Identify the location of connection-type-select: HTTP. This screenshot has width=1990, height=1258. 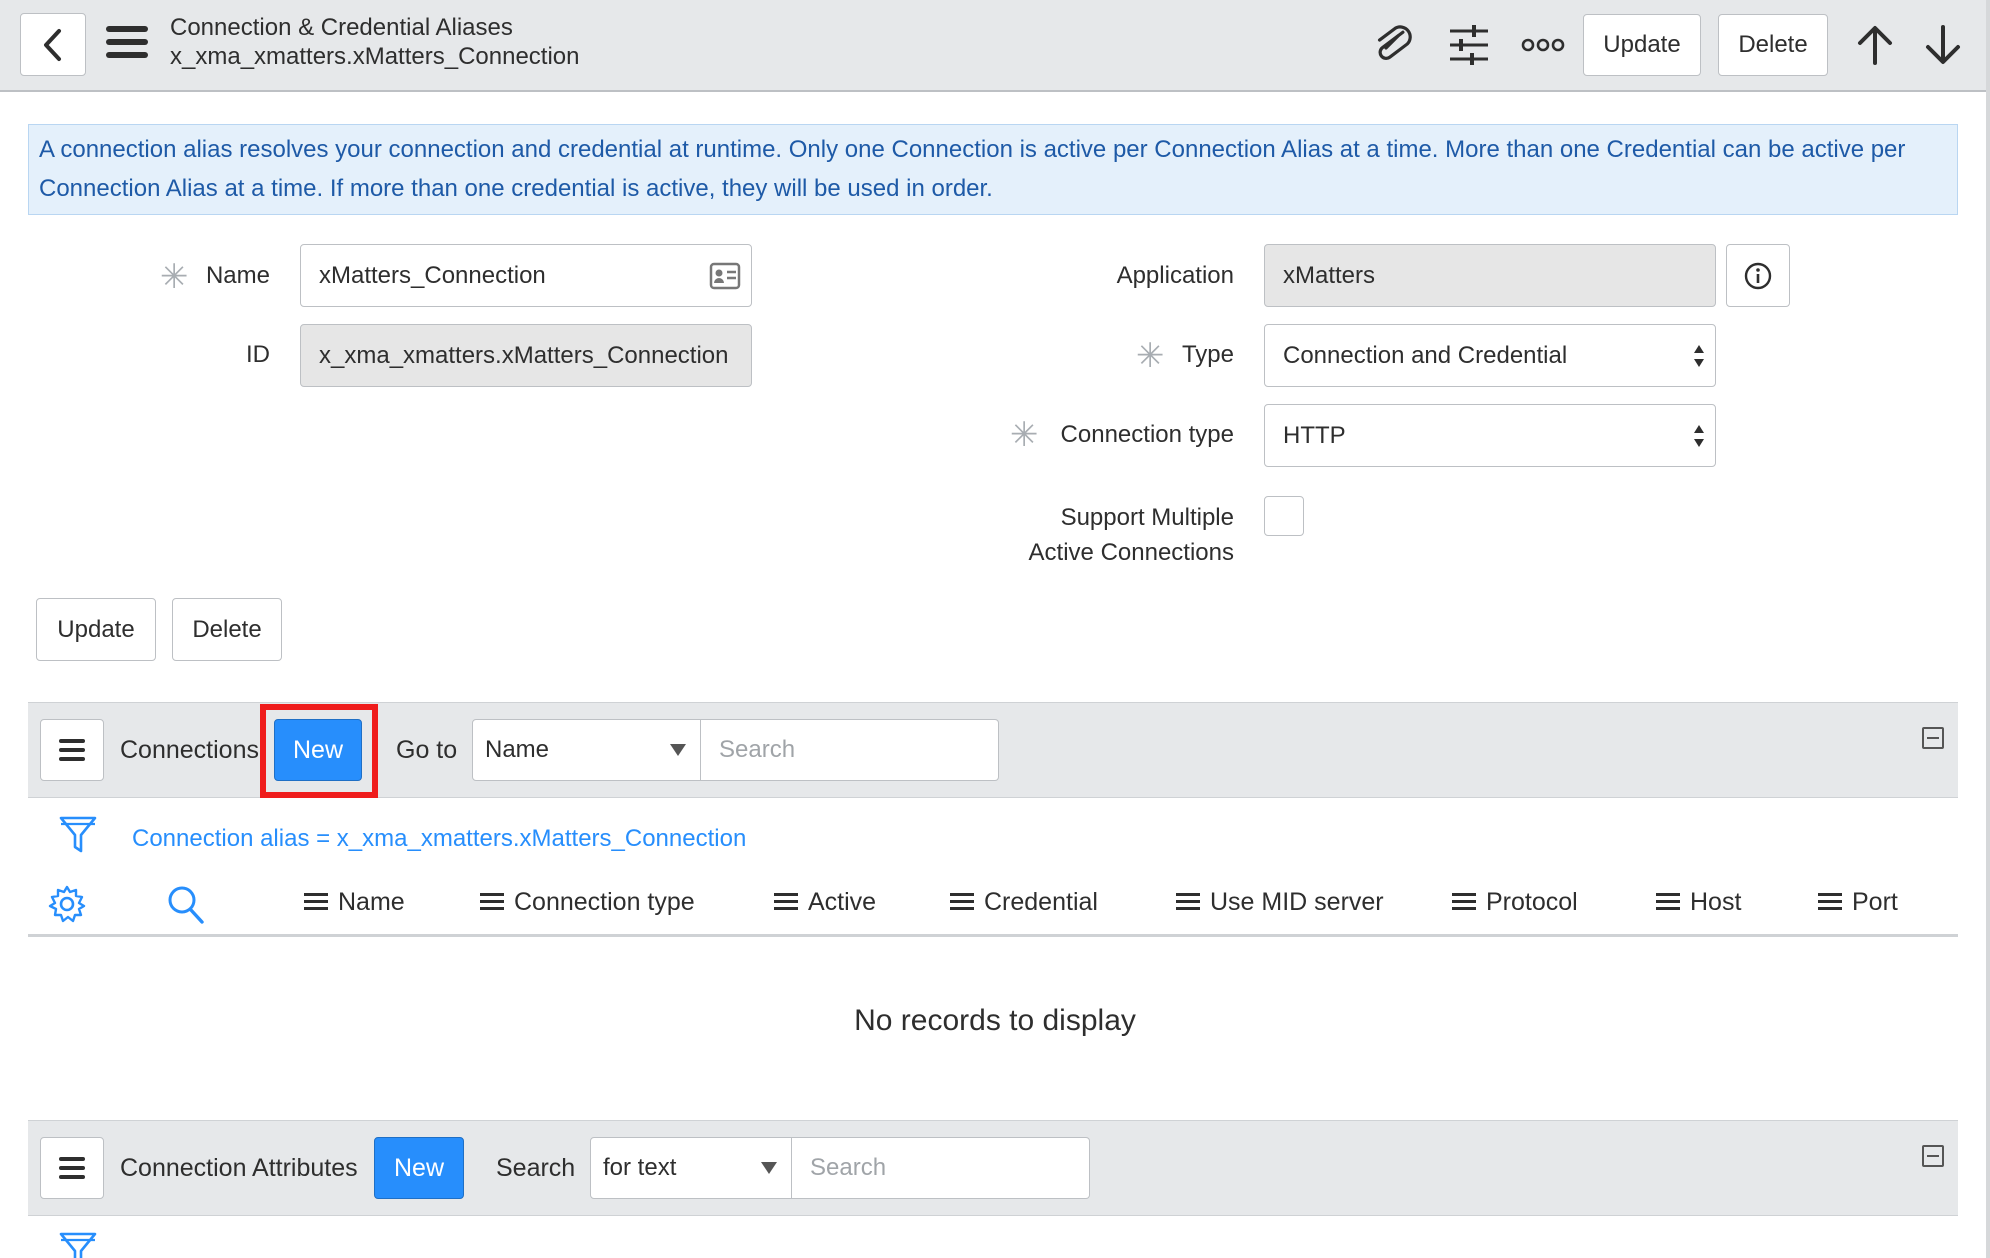
(1490, 435).